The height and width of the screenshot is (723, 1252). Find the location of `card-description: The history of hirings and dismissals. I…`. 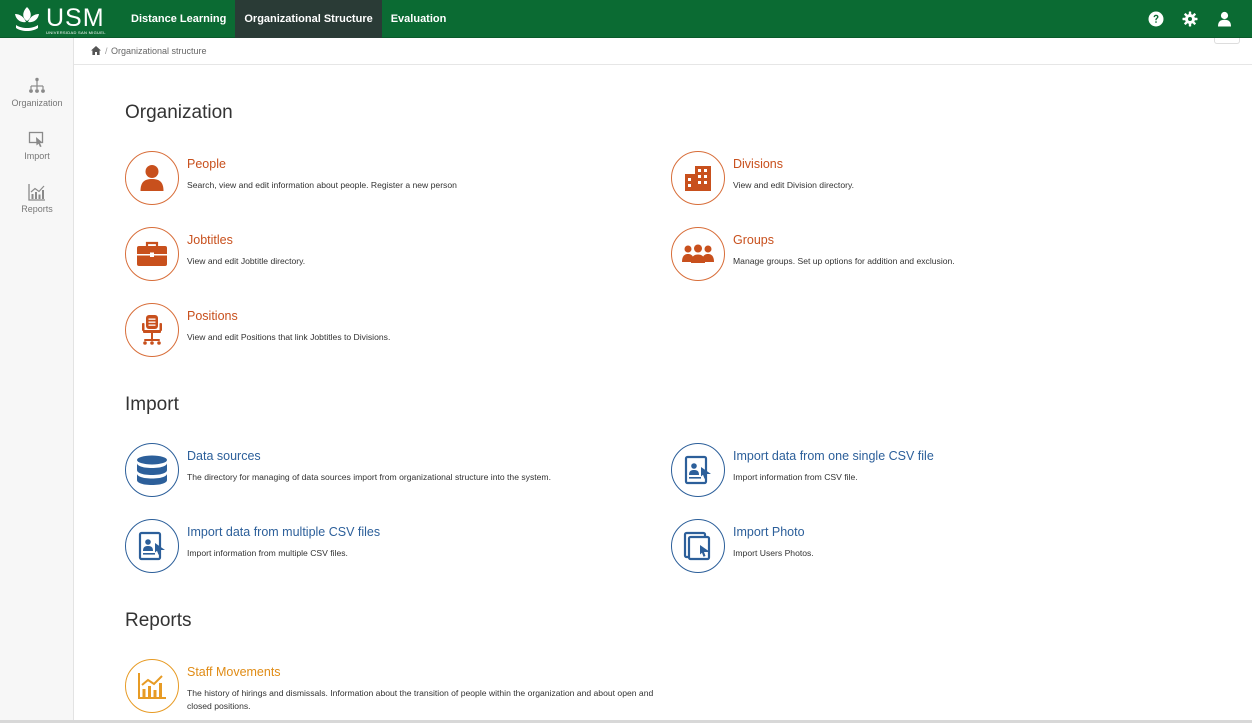

card-description: The history of hirings and dismissals. I… is located at coordinates (420, 699).